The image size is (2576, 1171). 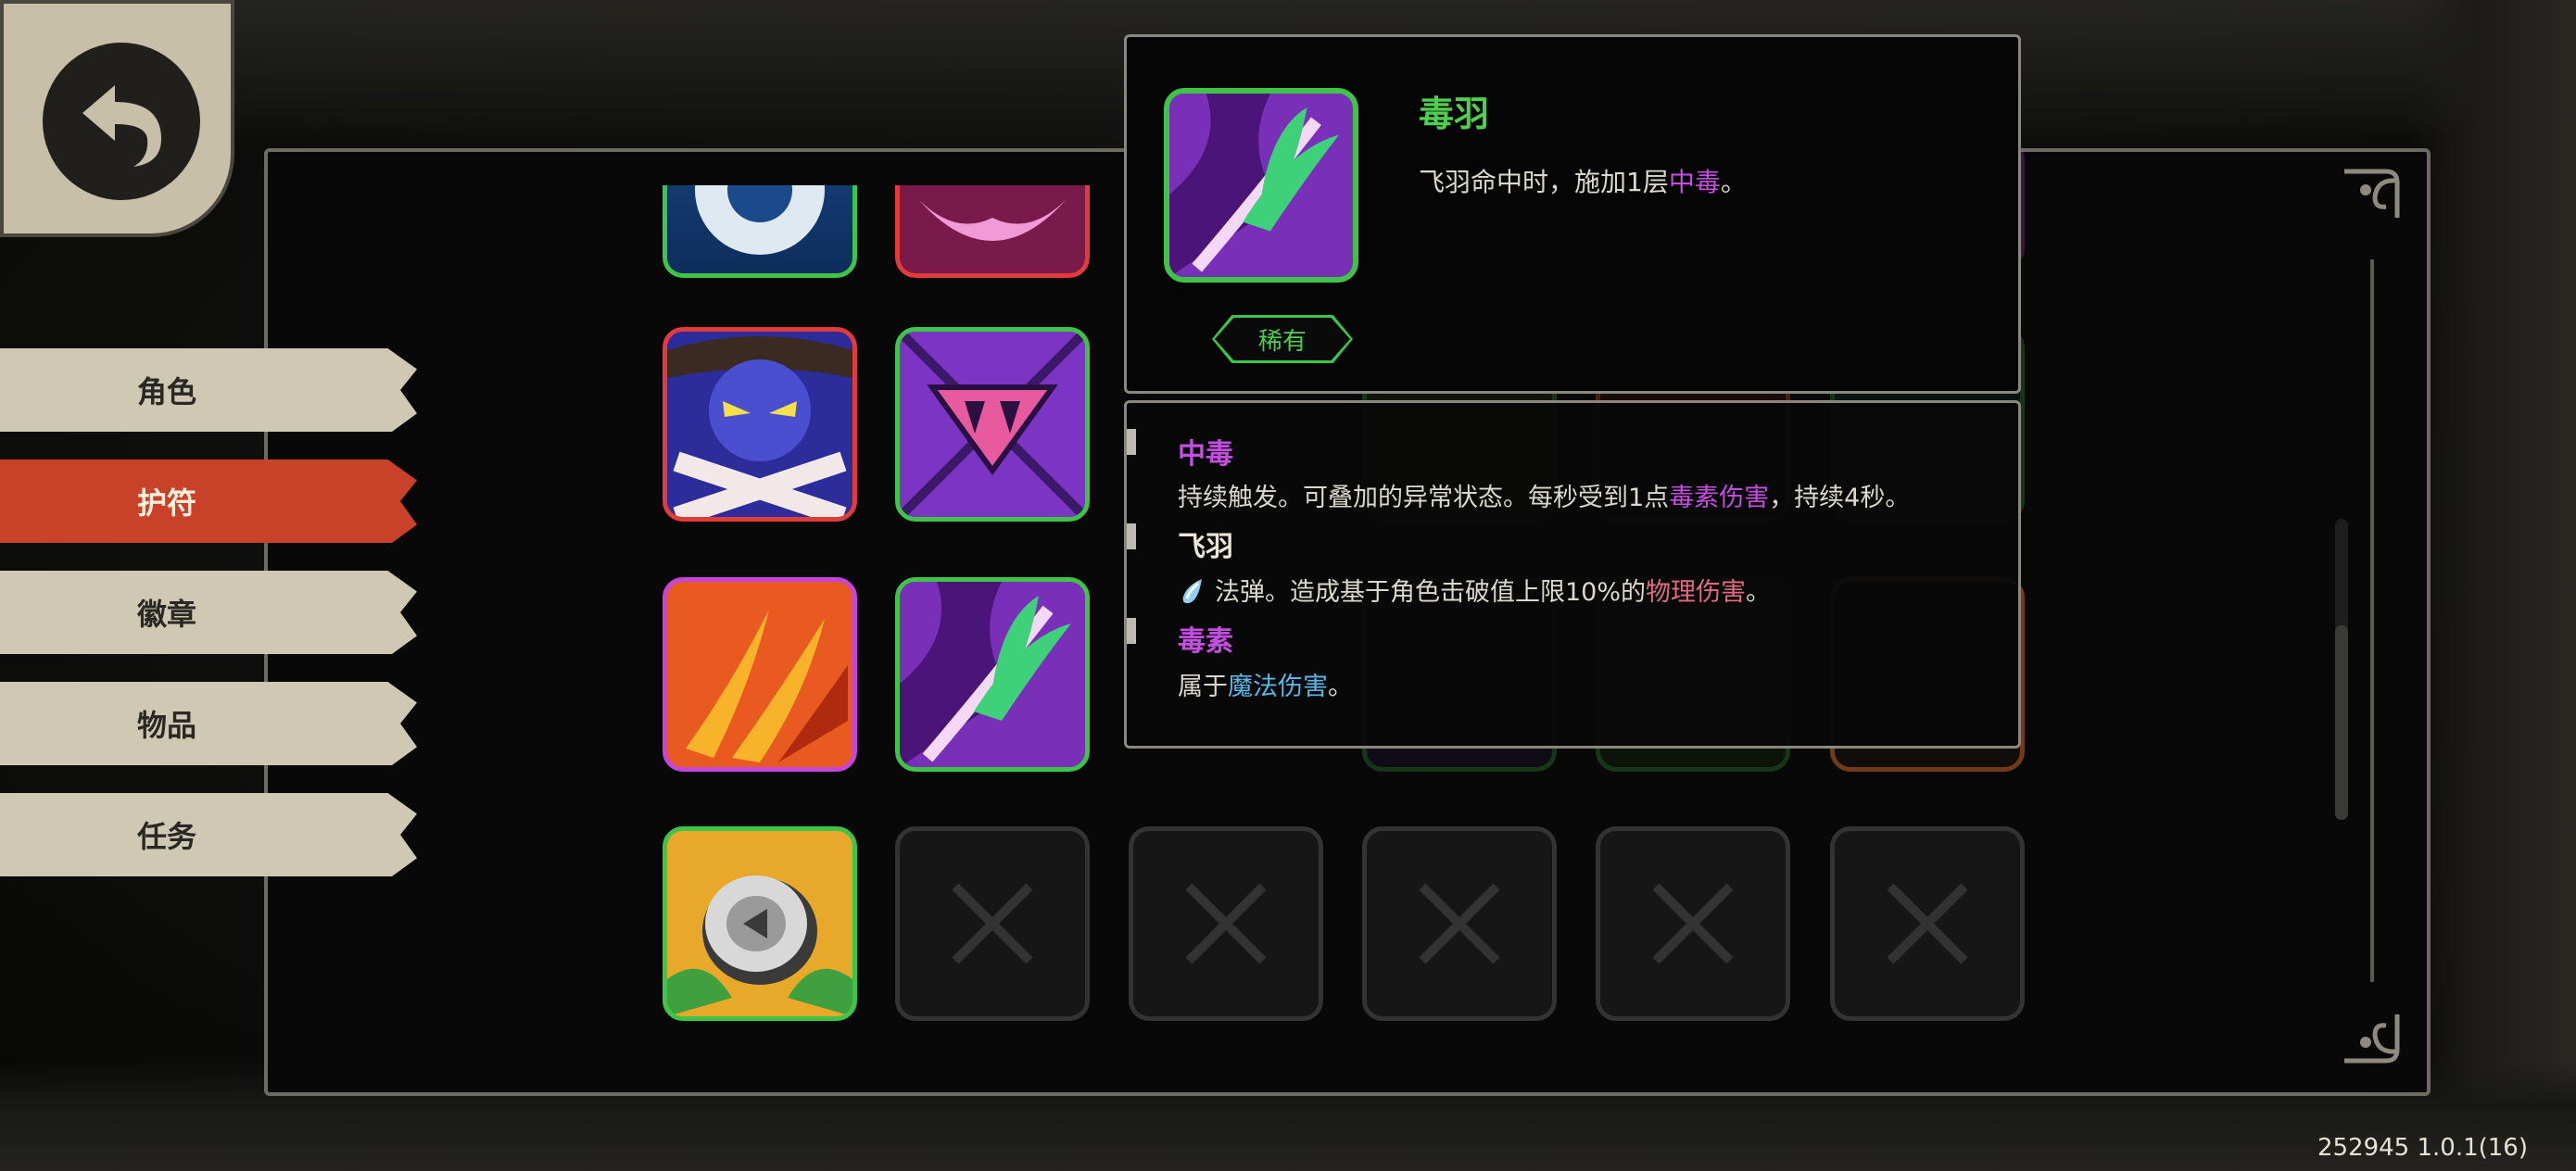 What do you see at coordinates (2422, 1148) in the screenshot?
I see `version-label: 252945 1.0.1(16)` at bounding box center [2422, 1148].